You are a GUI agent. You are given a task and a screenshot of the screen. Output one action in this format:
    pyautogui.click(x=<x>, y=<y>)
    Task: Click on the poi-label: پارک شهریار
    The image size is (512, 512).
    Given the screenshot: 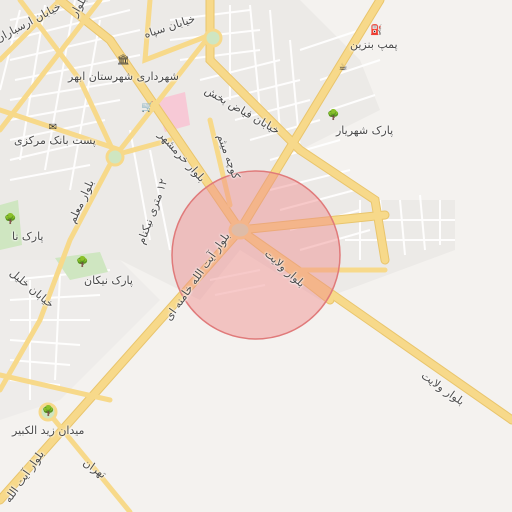 What is the action you would take?
    pyautogui.click(x=365, y=130)
    